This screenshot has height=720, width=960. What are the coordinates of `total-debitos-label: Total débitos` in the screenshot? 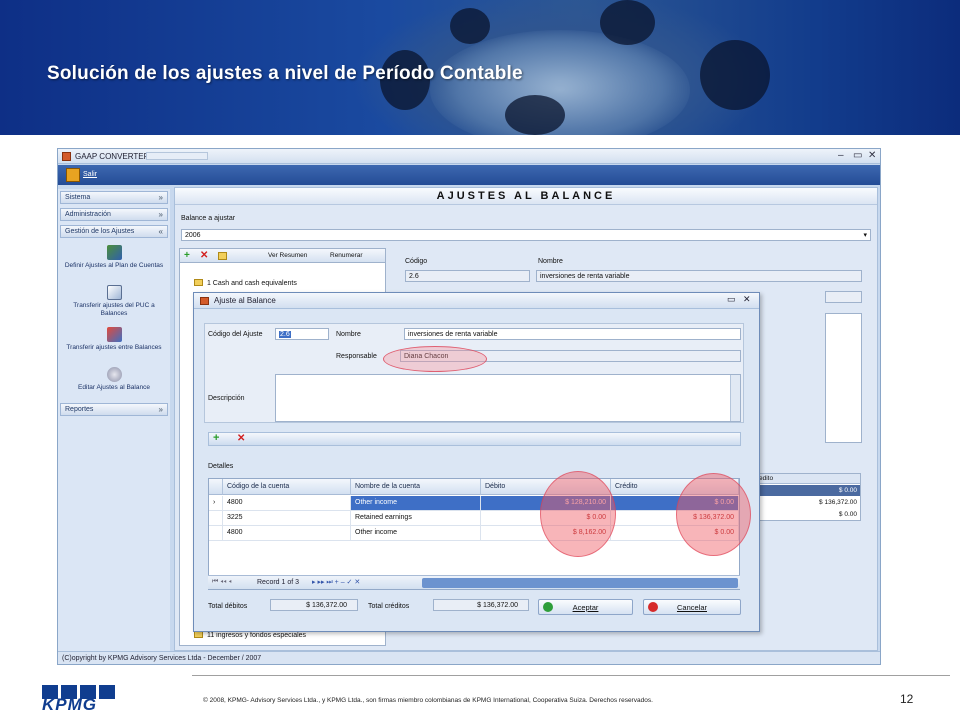 It's located at (228, 606).